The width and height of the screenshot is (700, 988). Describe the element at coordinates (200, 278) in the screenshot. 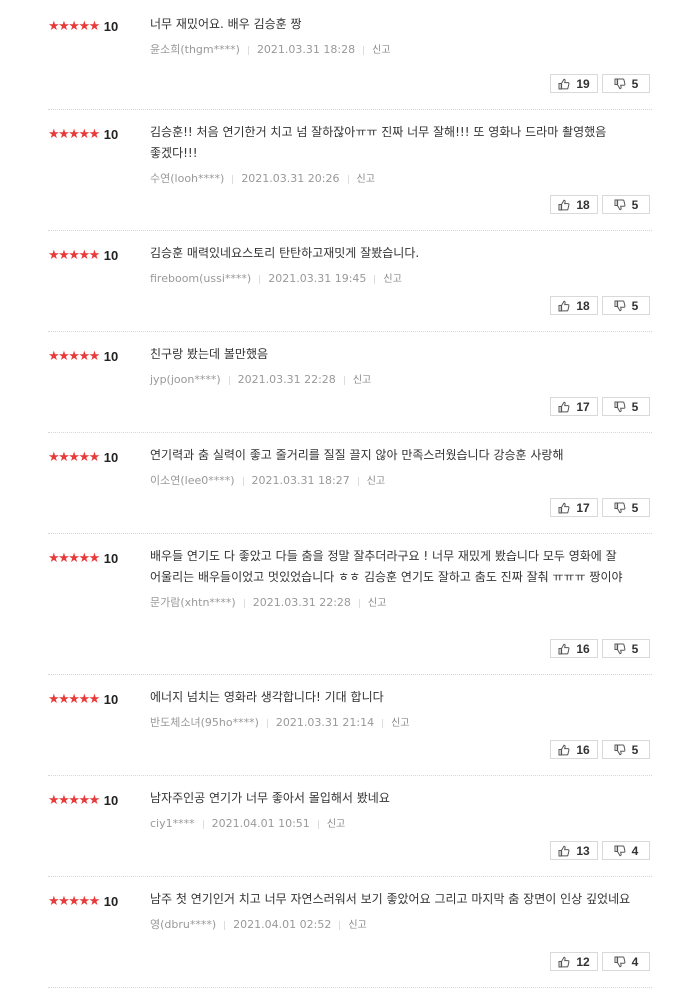

I see `author-name: fireboom(ussi****)` at that location.